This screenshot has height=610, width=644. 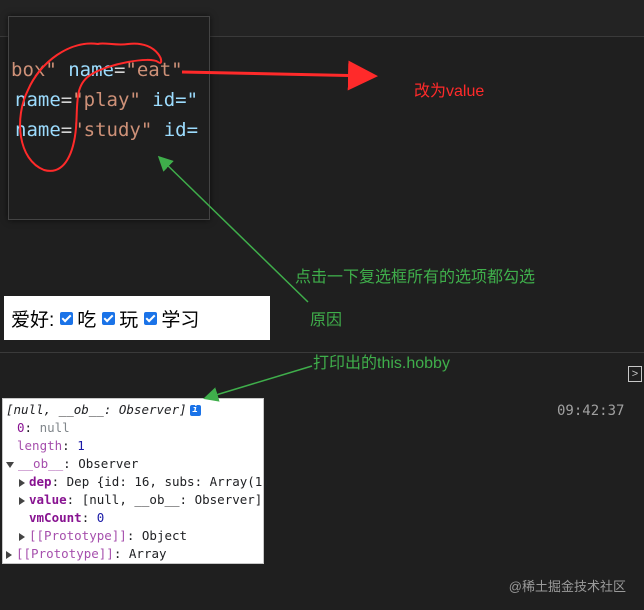 I want to click on green-arrow-printed, so click(x=258, y=383).